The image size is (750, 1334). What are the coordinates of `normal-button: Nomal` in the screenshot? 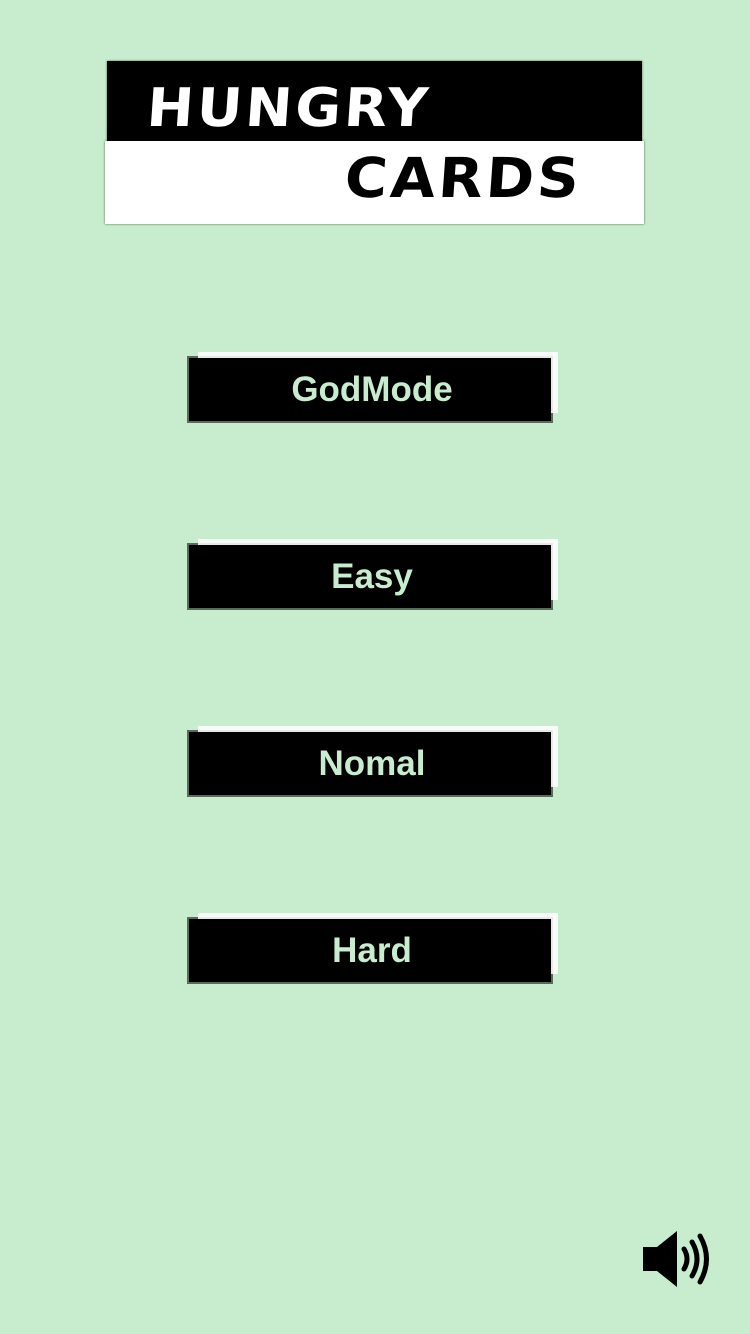 It's located at (370, 763).